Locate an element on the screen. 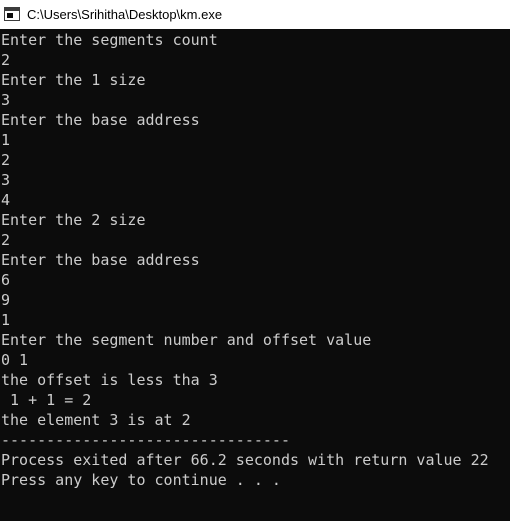  console-line: 1 + 1 = 2 is located at coordinates (46, 400).